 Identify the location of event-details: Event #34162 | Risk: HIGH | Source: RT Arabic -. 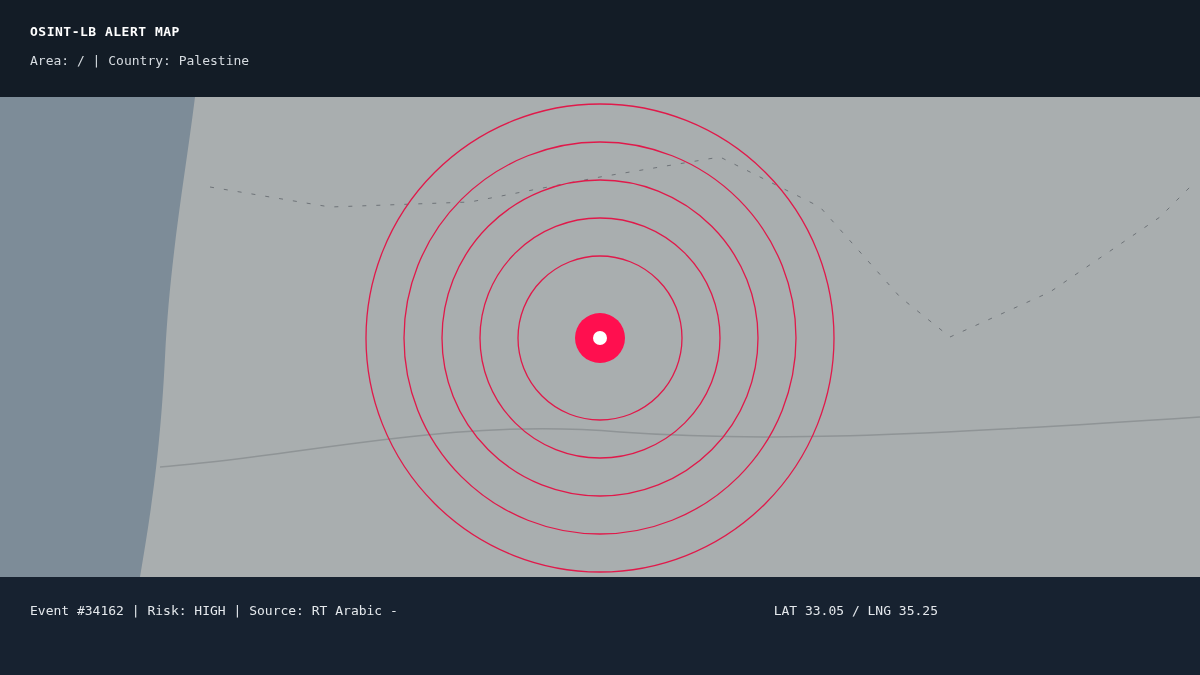
(214, 610).